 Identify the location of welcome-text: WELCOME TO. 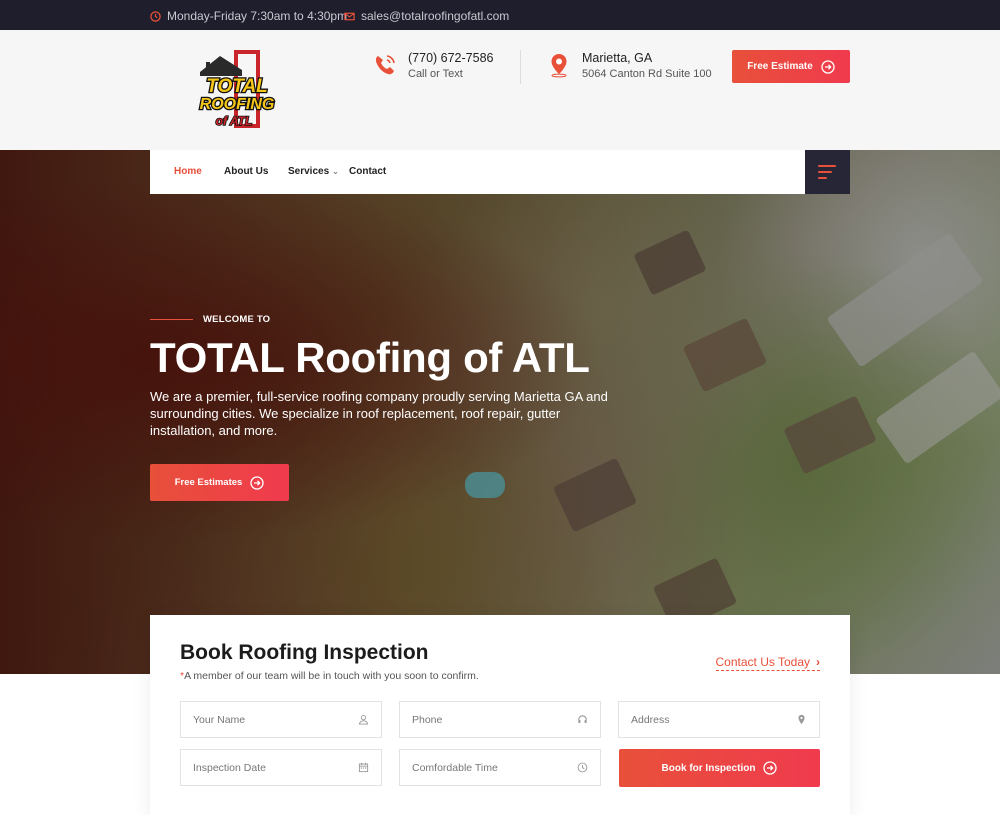
(237, 319).